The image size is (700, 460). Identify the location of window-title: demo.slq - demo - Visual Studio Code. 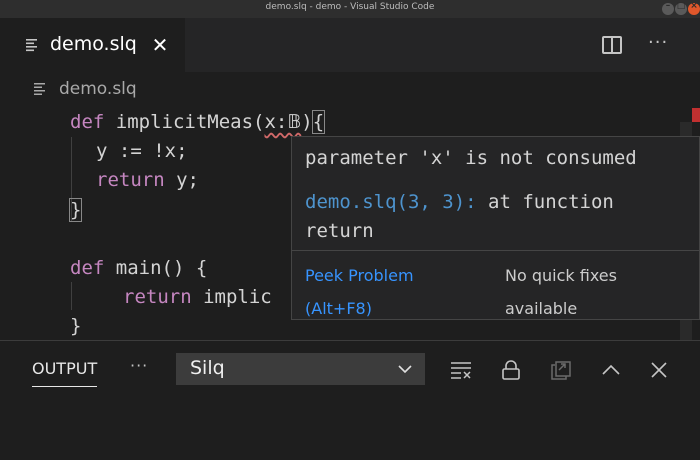
(350, 7).